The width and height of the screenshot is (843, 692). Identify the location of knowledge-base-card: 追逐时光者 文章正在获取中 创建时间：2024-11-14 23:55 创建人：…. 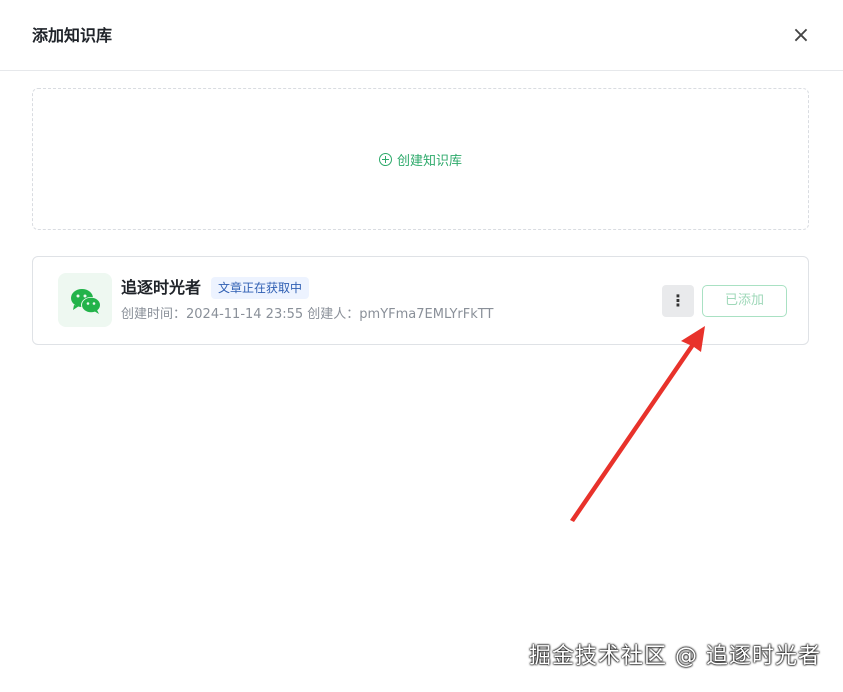
(420, 300).